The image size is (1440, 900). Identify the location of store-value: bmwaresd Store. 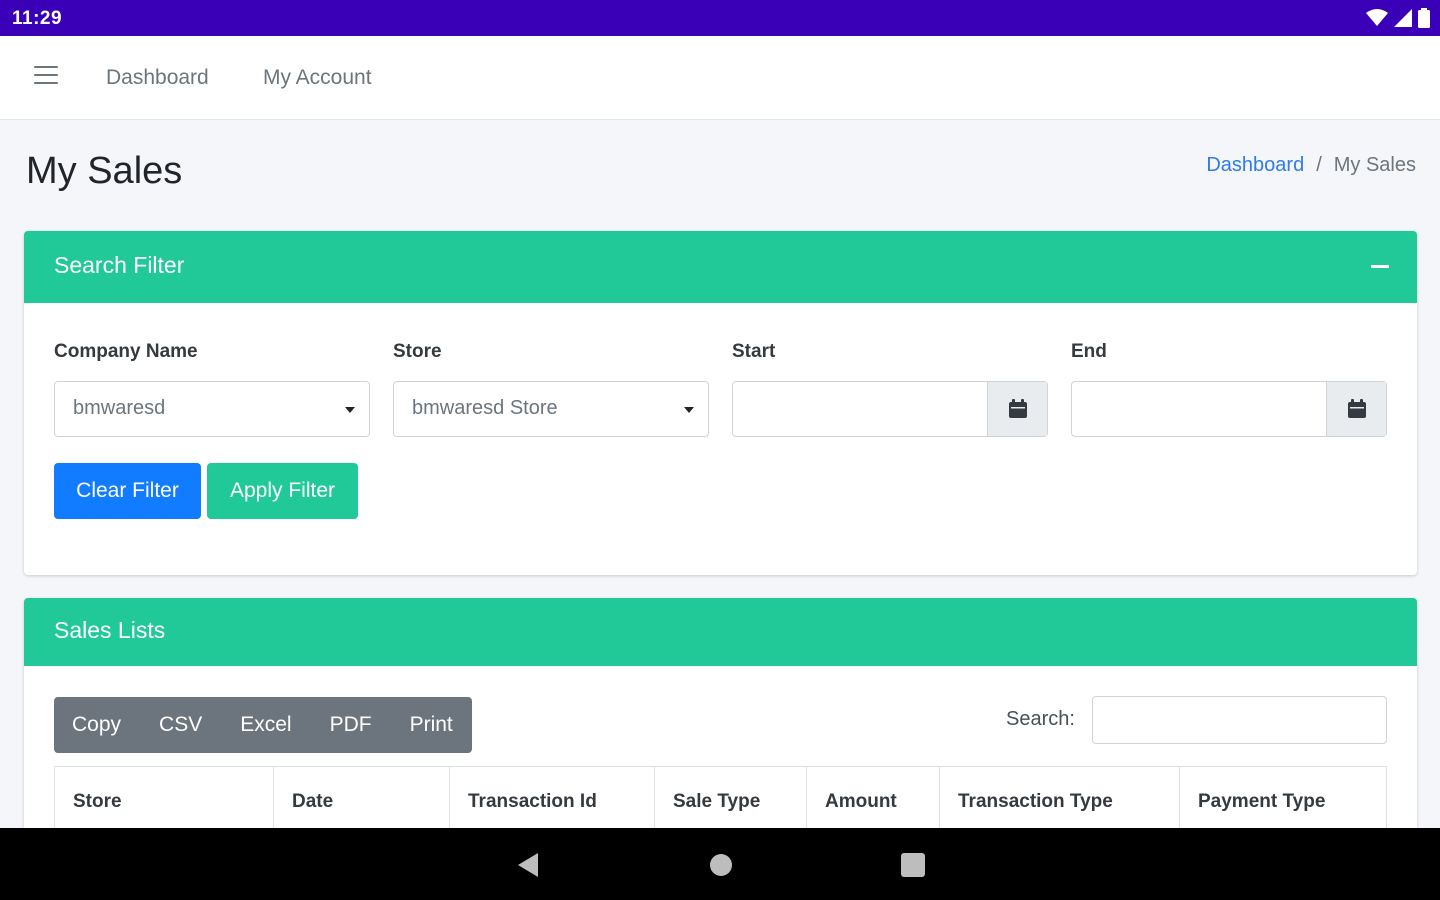
(485, 408).